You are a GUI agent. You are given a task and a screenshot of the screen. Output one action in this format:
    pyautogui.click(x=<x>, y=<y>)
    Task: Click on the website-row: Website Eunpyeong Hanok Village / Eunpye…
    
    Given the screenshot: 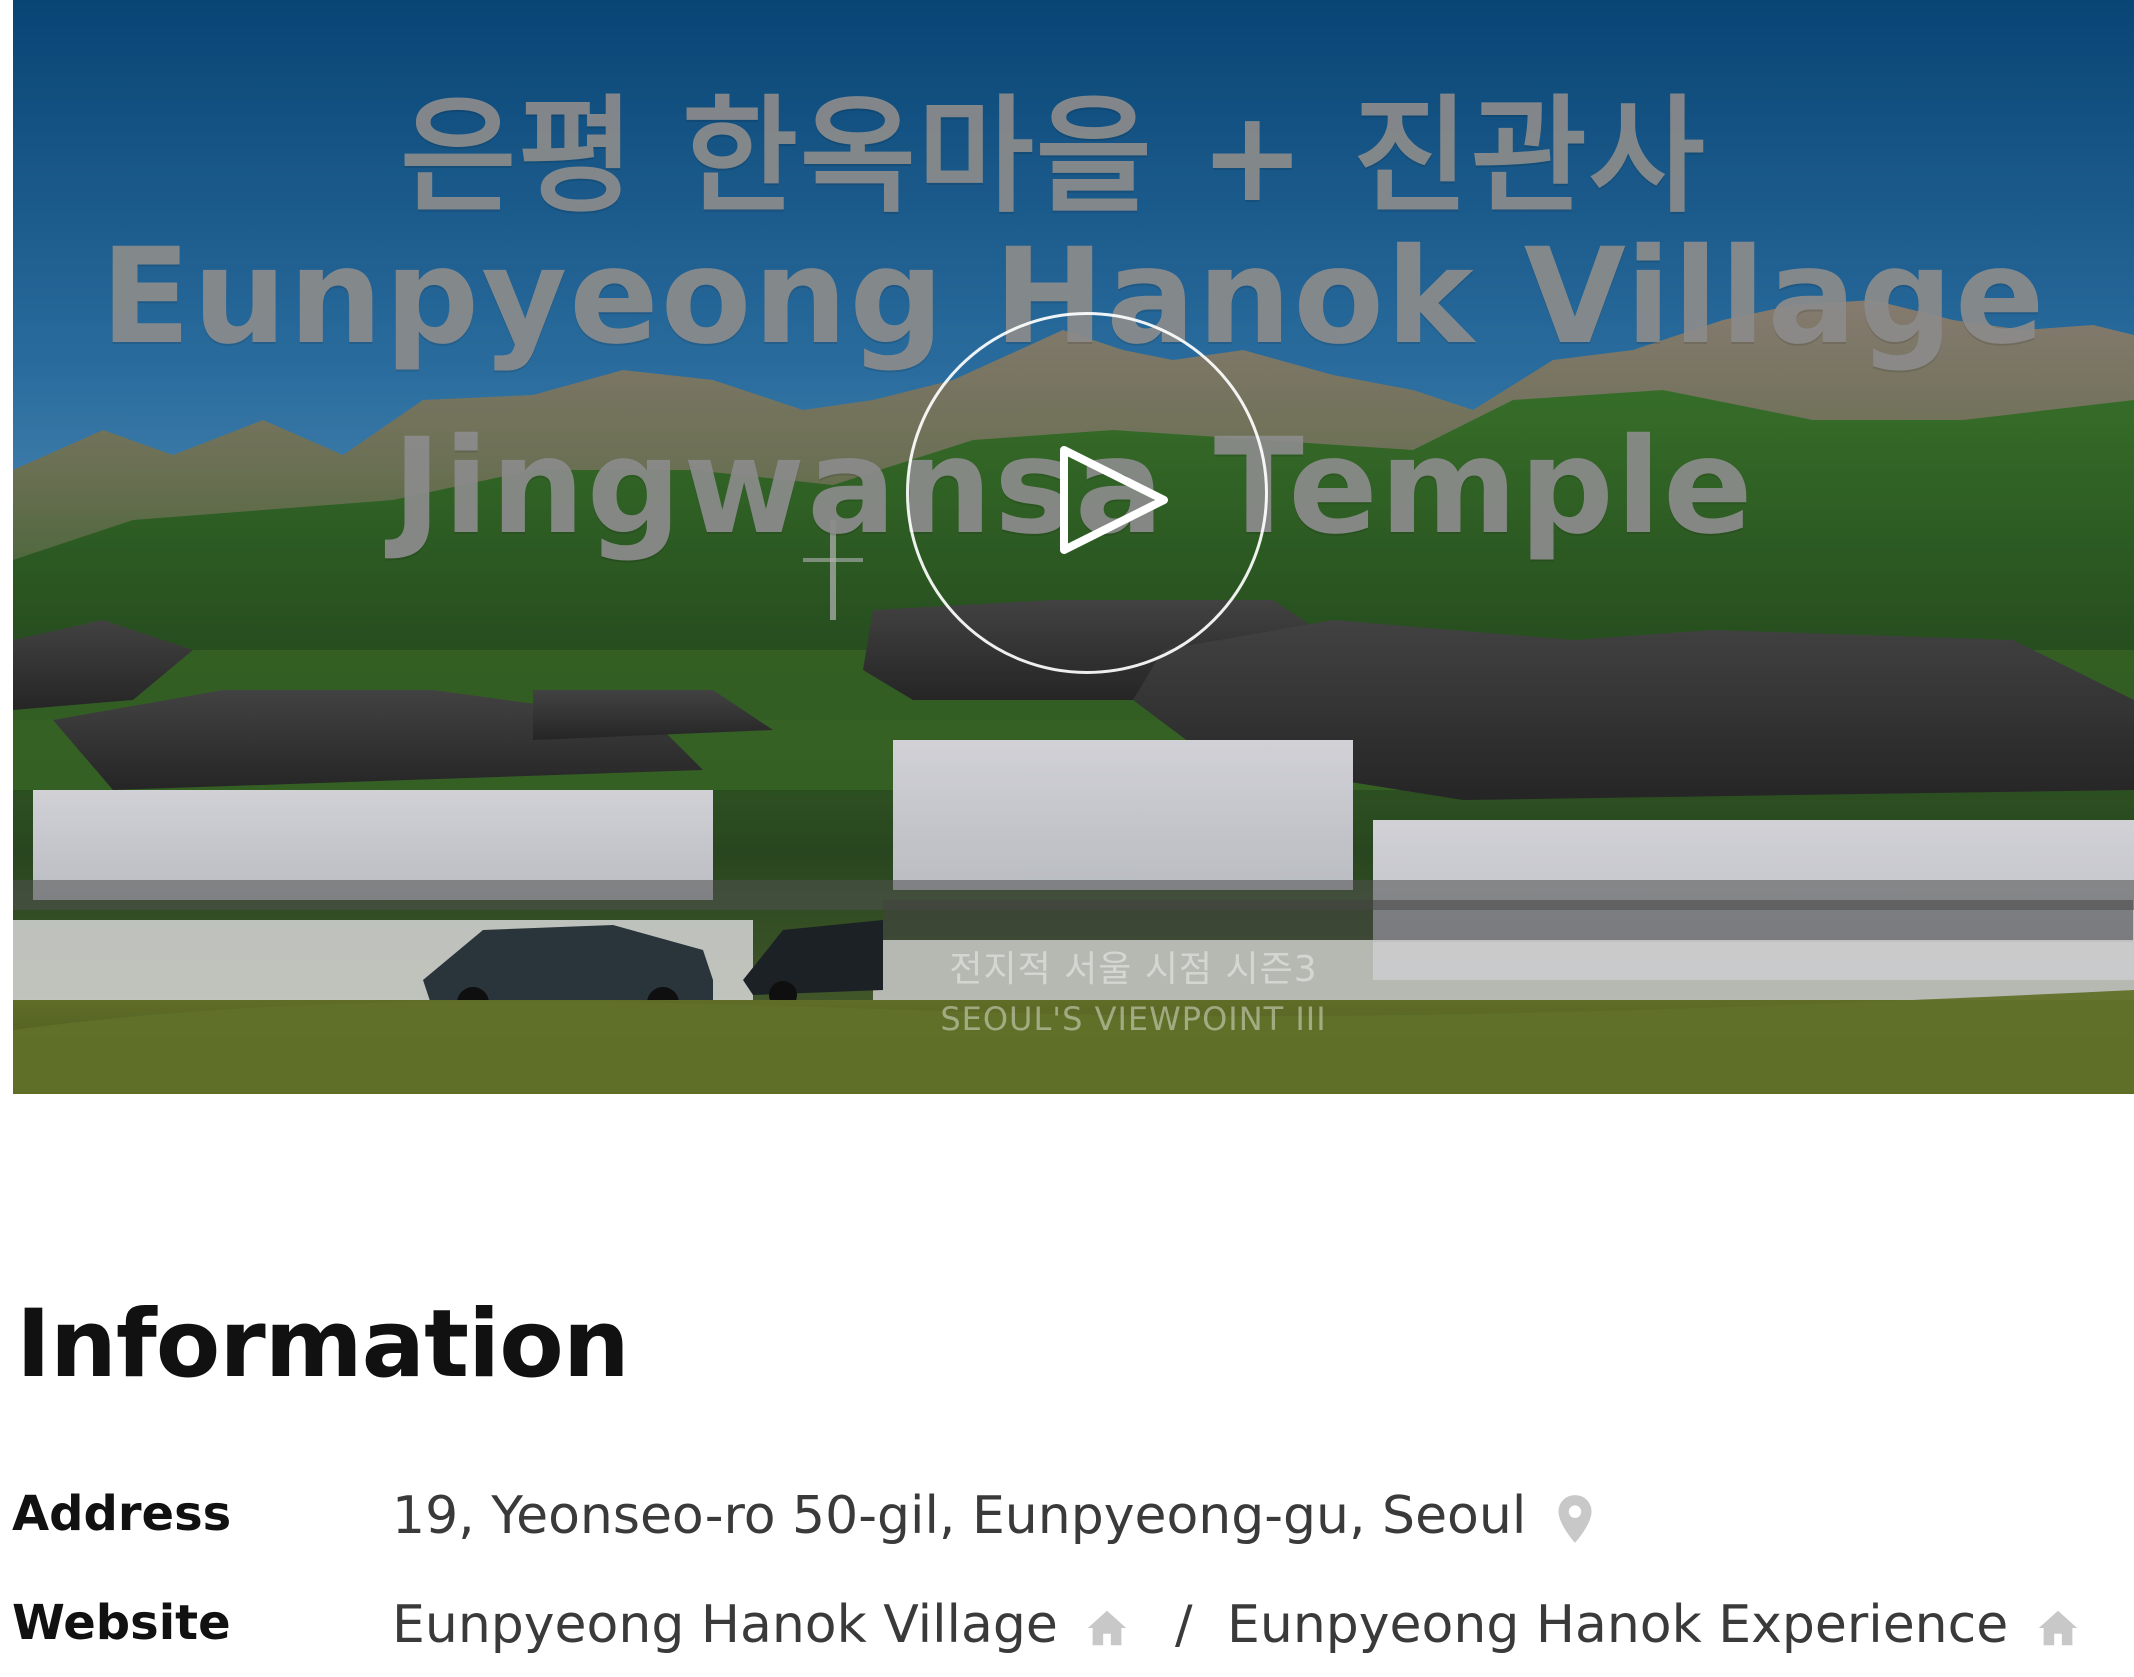 What is the action you would take?
    pyautogui.click(x=1067, y=1630)
    